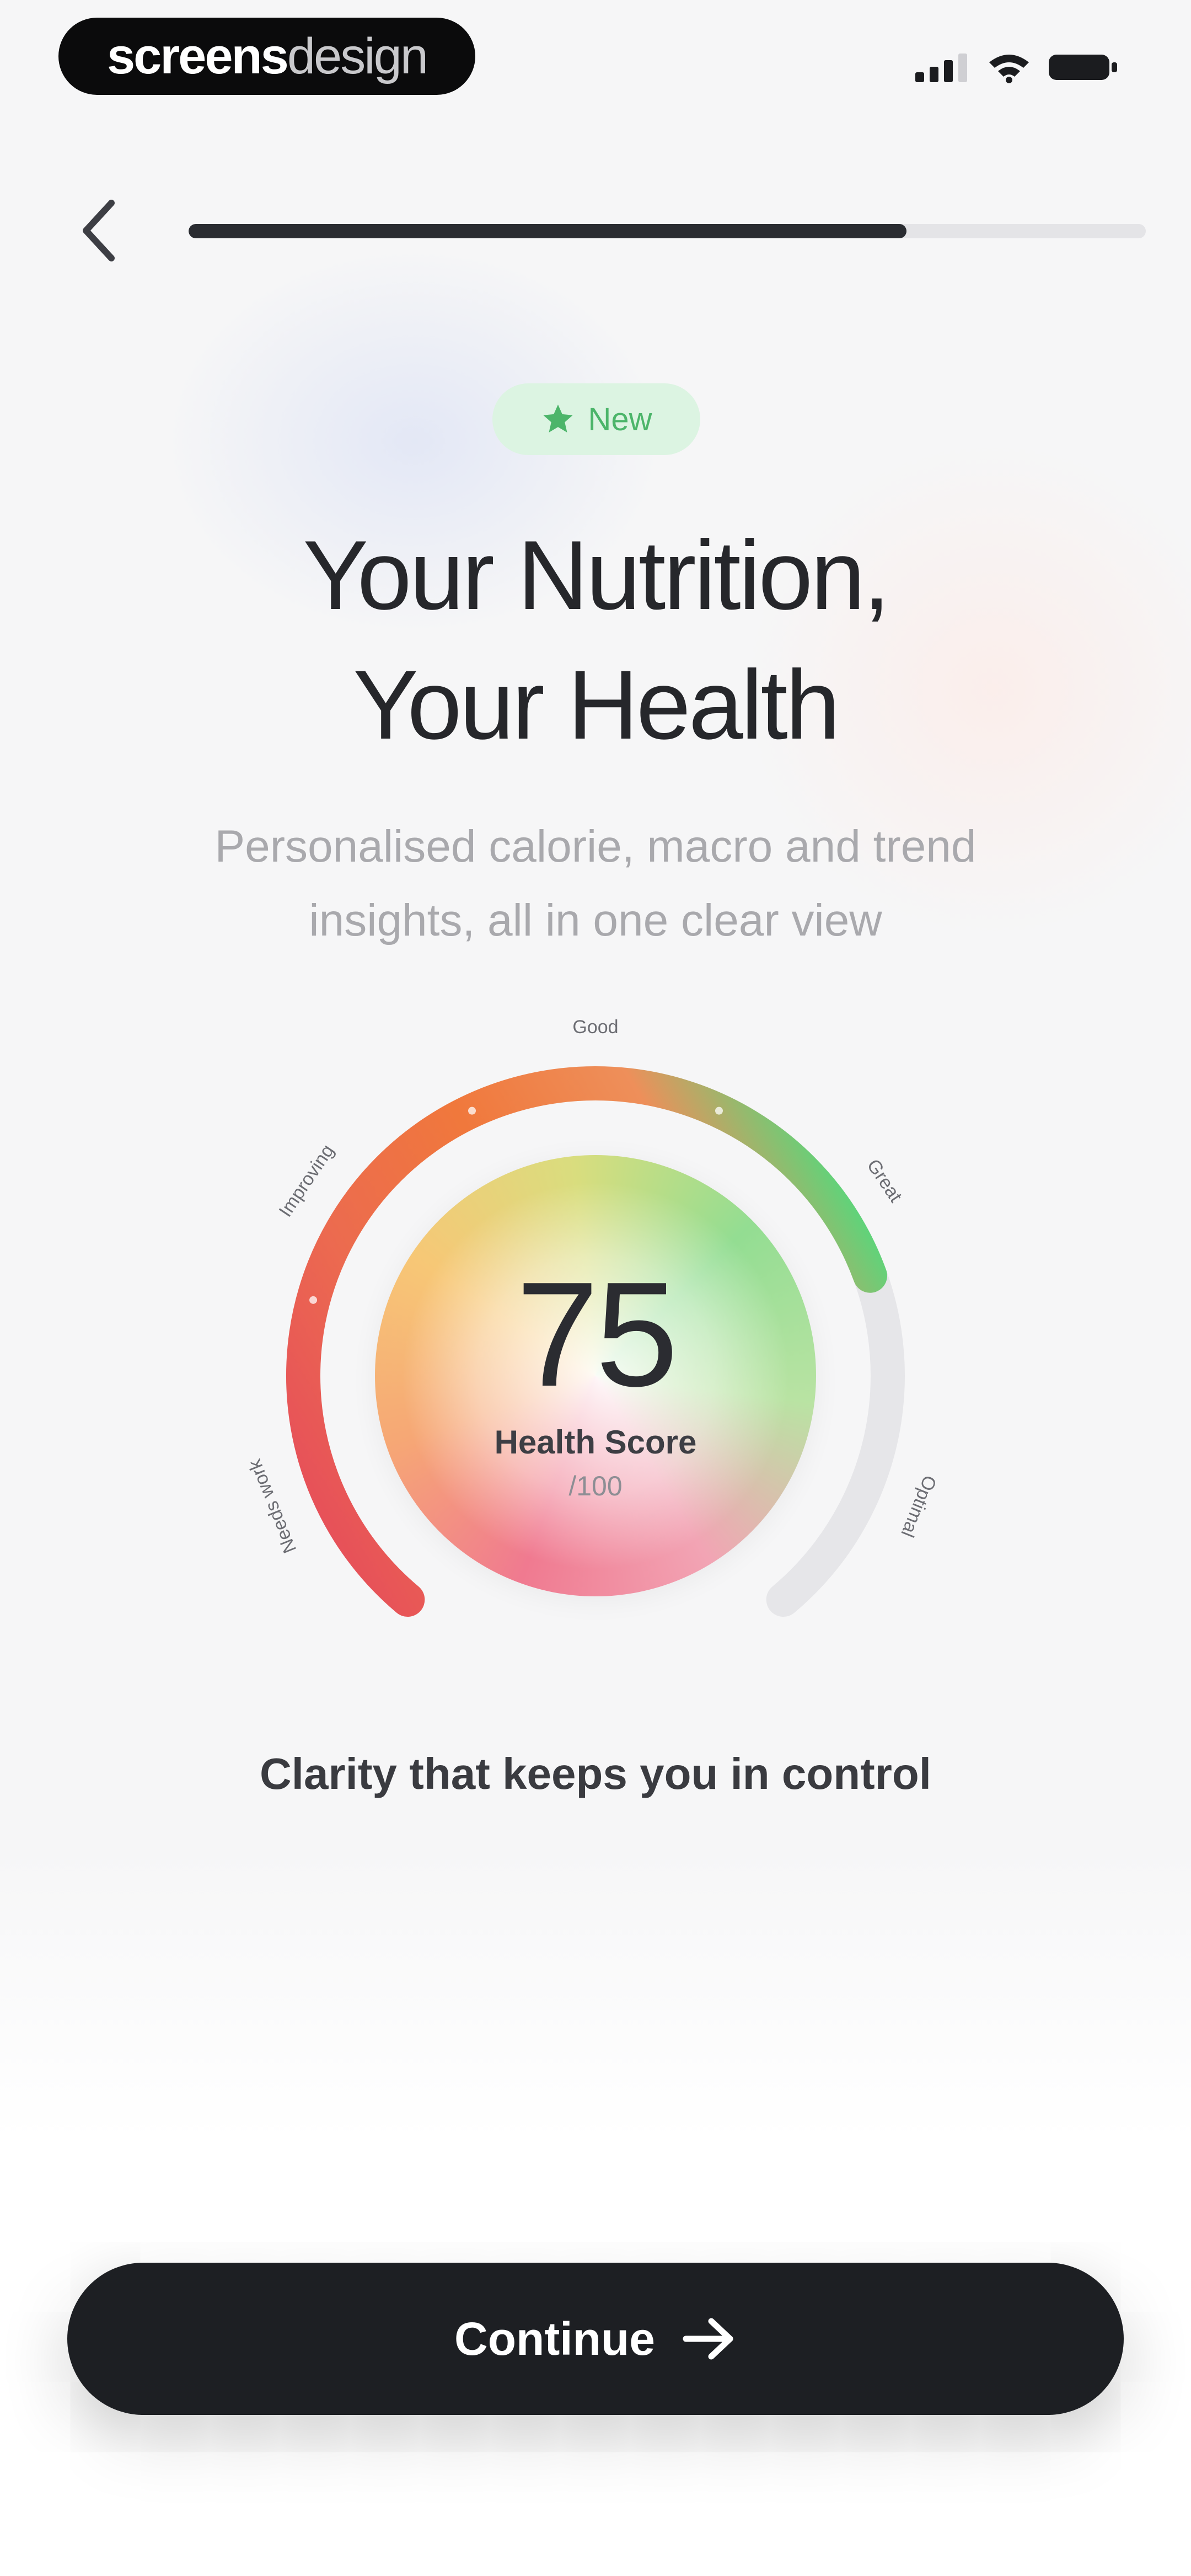 This screenshot has height=2576, width=1191. What do you see at coordinates (595, 1486) in the screenshot?
I see `health-score-max: /100` at bounding box center [595, 1486].